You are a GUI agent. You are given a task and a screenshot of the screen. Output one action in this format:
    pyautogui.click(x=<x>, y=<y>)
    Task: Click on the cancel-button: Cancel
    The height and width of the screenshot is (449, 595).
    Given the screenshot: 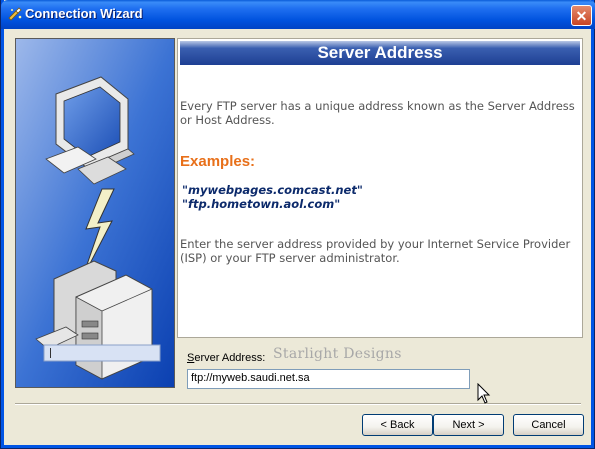 What is the action you would take?
    pyautogui.click(x=548, y=425)
    